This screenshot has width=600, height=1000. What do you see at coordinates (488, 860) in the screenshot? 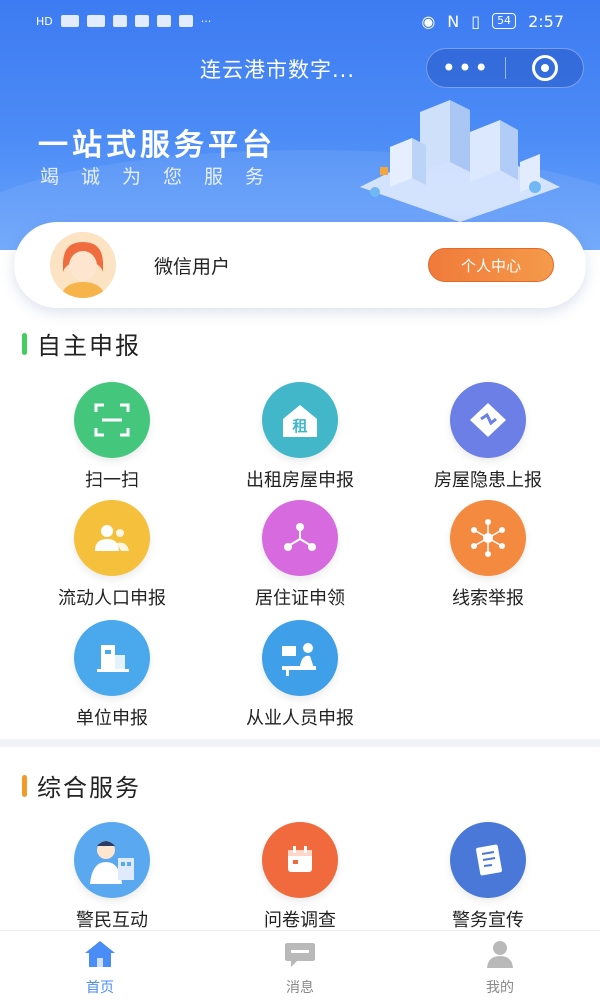
I see `doc-icon` at bounding box center [488, 860].